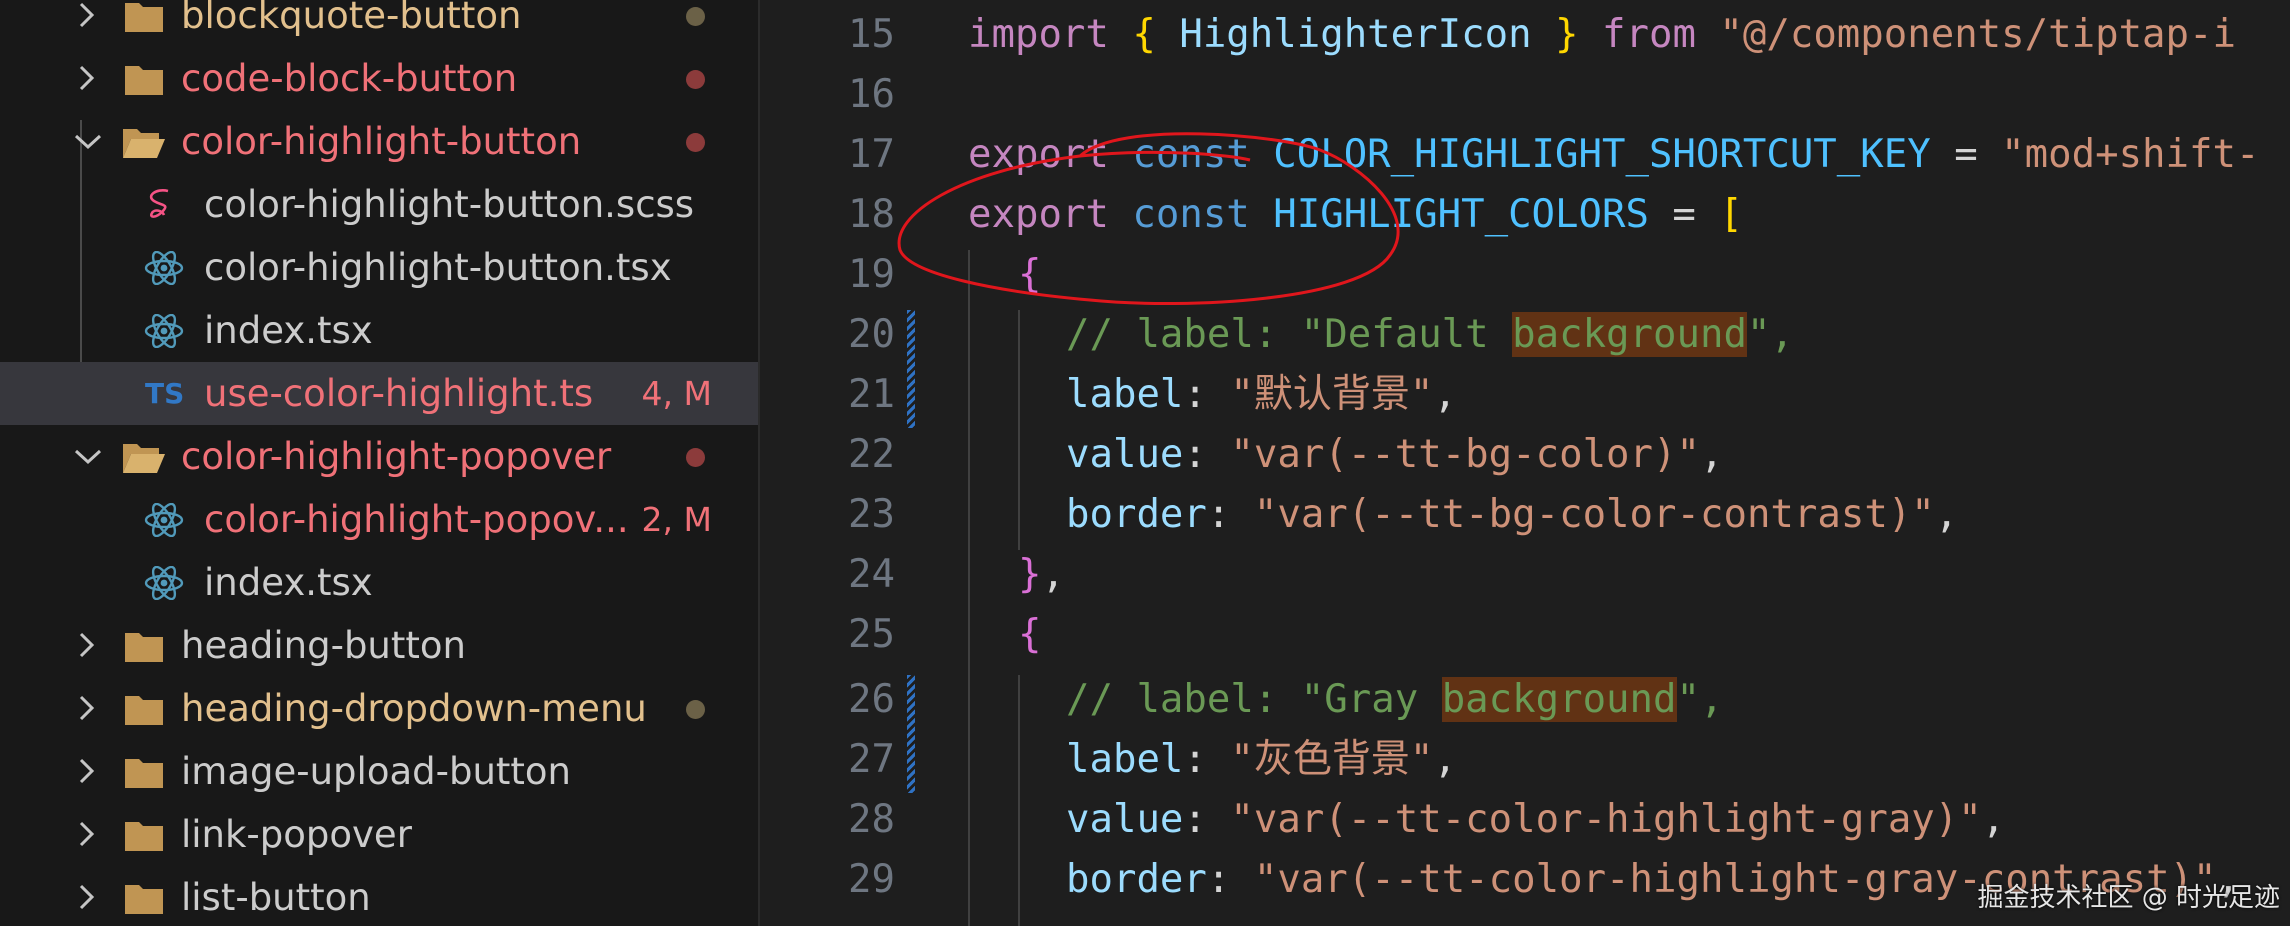 This screenshot has height=926, width=2290. What do you see at coordinates (349, 78) in the screenshot?
I see `tree-label: code-block-button` at bounding box center [349, 78].